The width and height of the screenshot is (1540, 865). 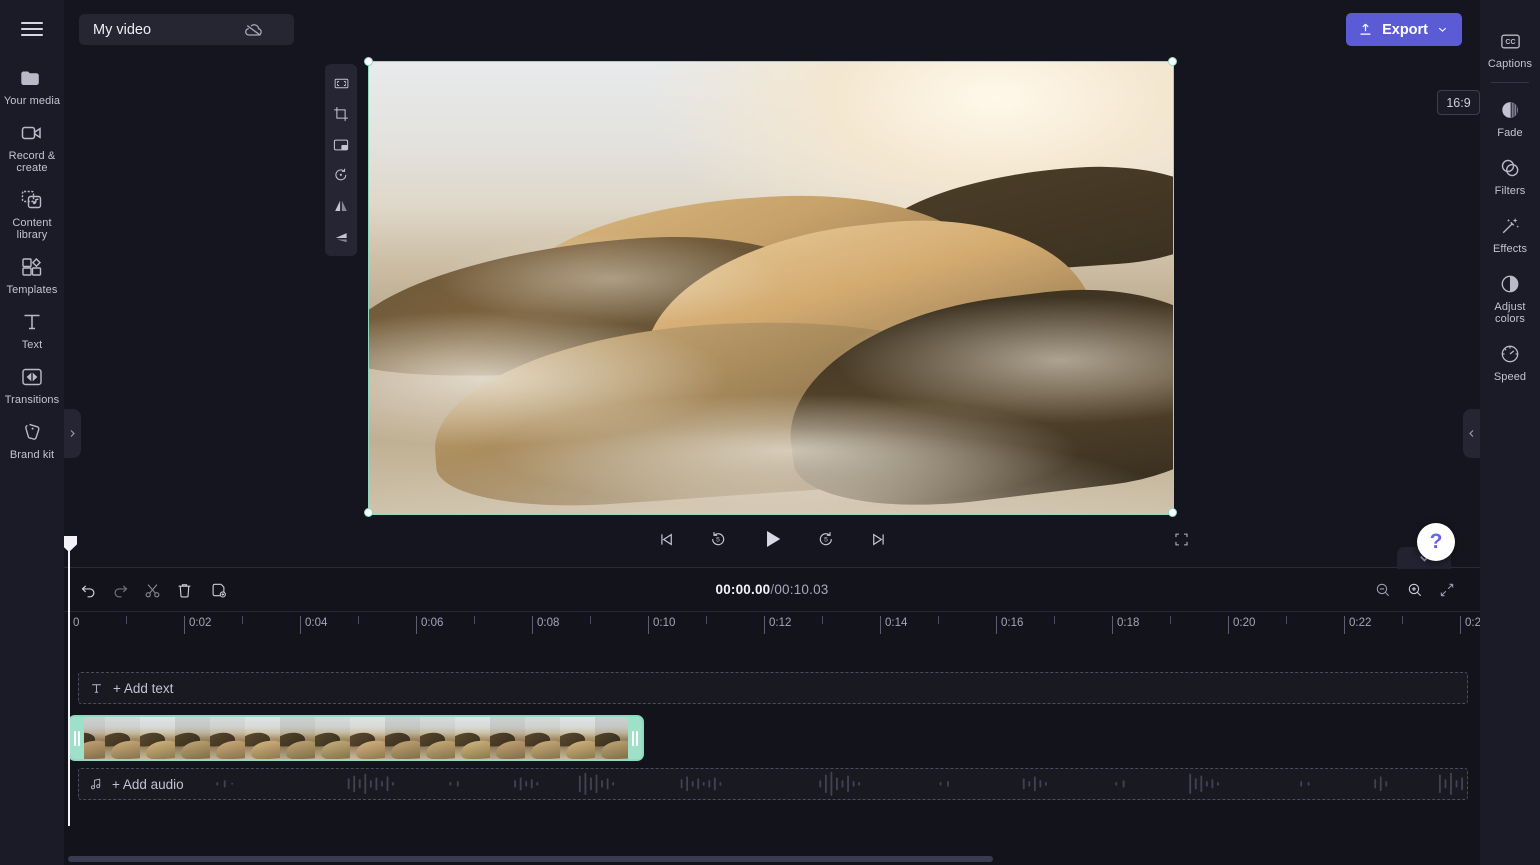 I want to click on add-audio-track: + Add audio, so click(x=773, y=784).